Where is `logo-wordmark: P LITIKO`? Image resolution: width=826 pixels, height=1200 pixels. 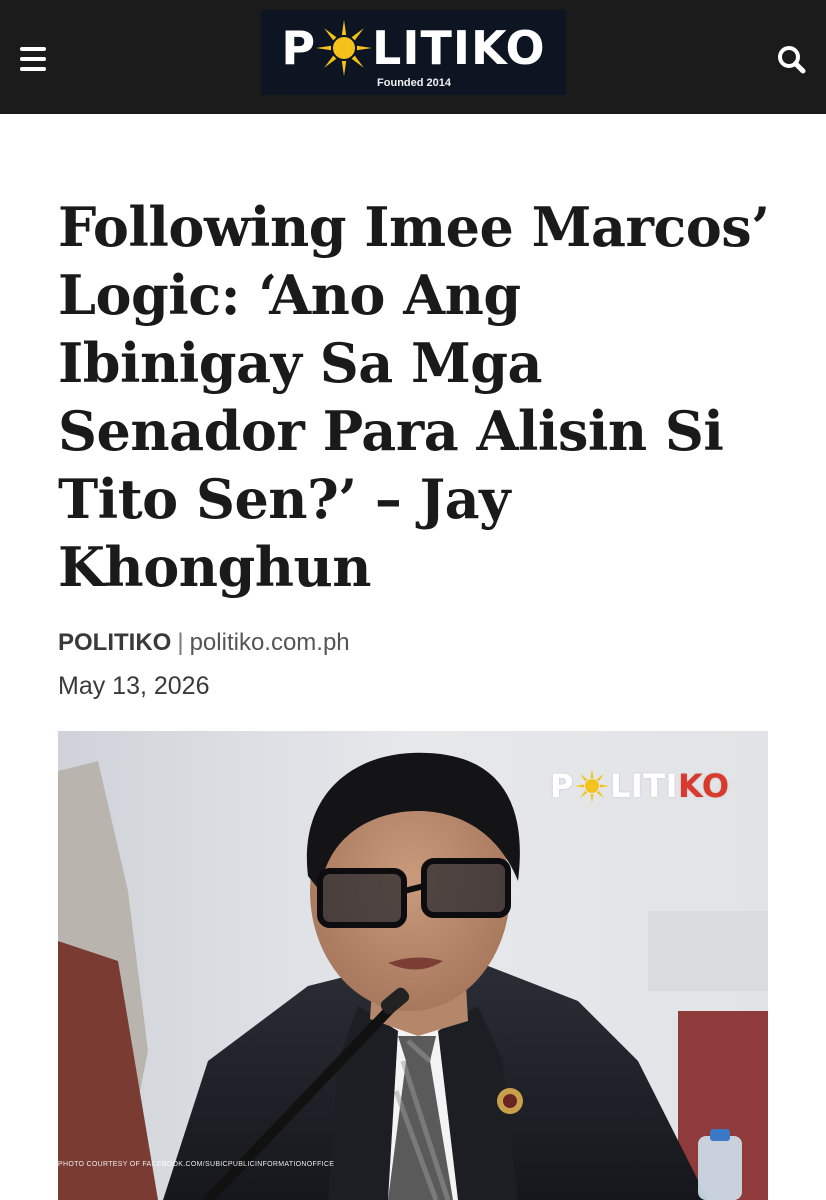
logo-wordmark: P LITIKO is located at coordinates (413, 48).